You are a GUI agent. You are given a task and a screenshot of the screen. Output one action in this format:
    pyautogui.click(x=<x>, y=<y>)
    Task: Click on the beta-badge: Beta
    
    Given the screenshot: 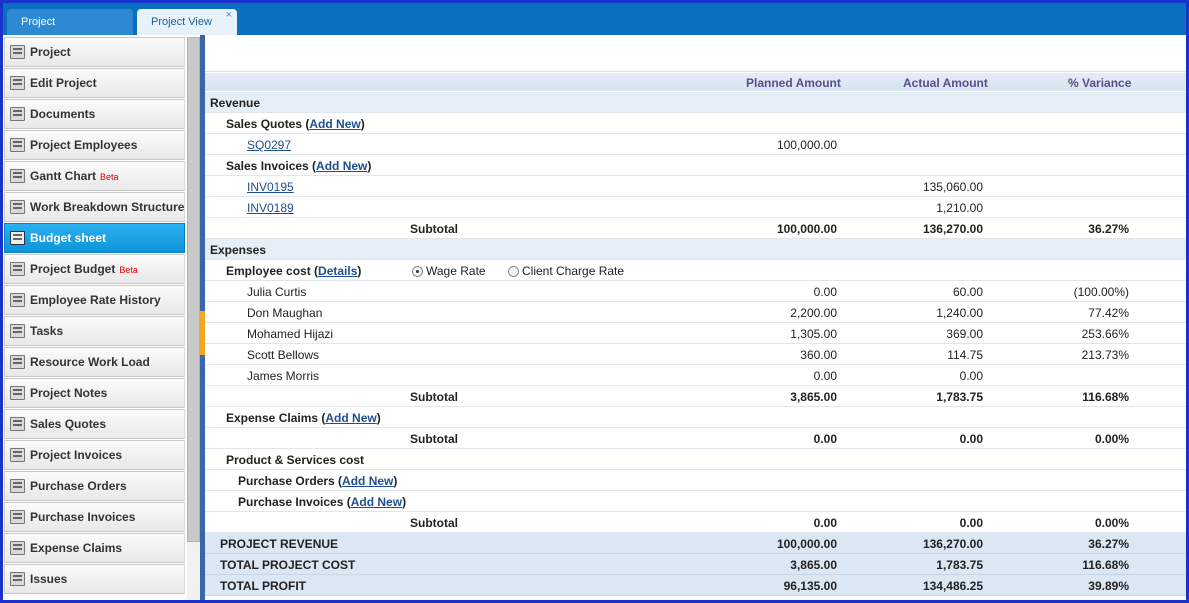 What is the action you would take?
    pyautogui.click(x=109, y=177)
    